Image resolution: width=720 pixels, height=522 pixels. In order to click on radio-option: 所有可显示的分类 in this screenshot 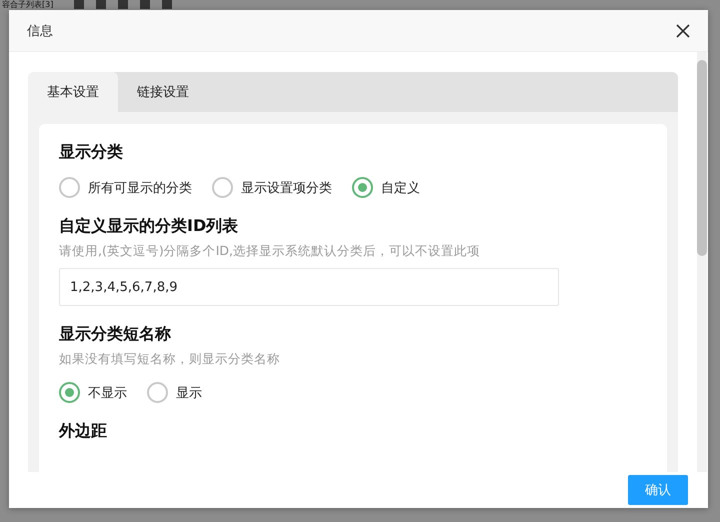, I will do `click(125, 187)`.